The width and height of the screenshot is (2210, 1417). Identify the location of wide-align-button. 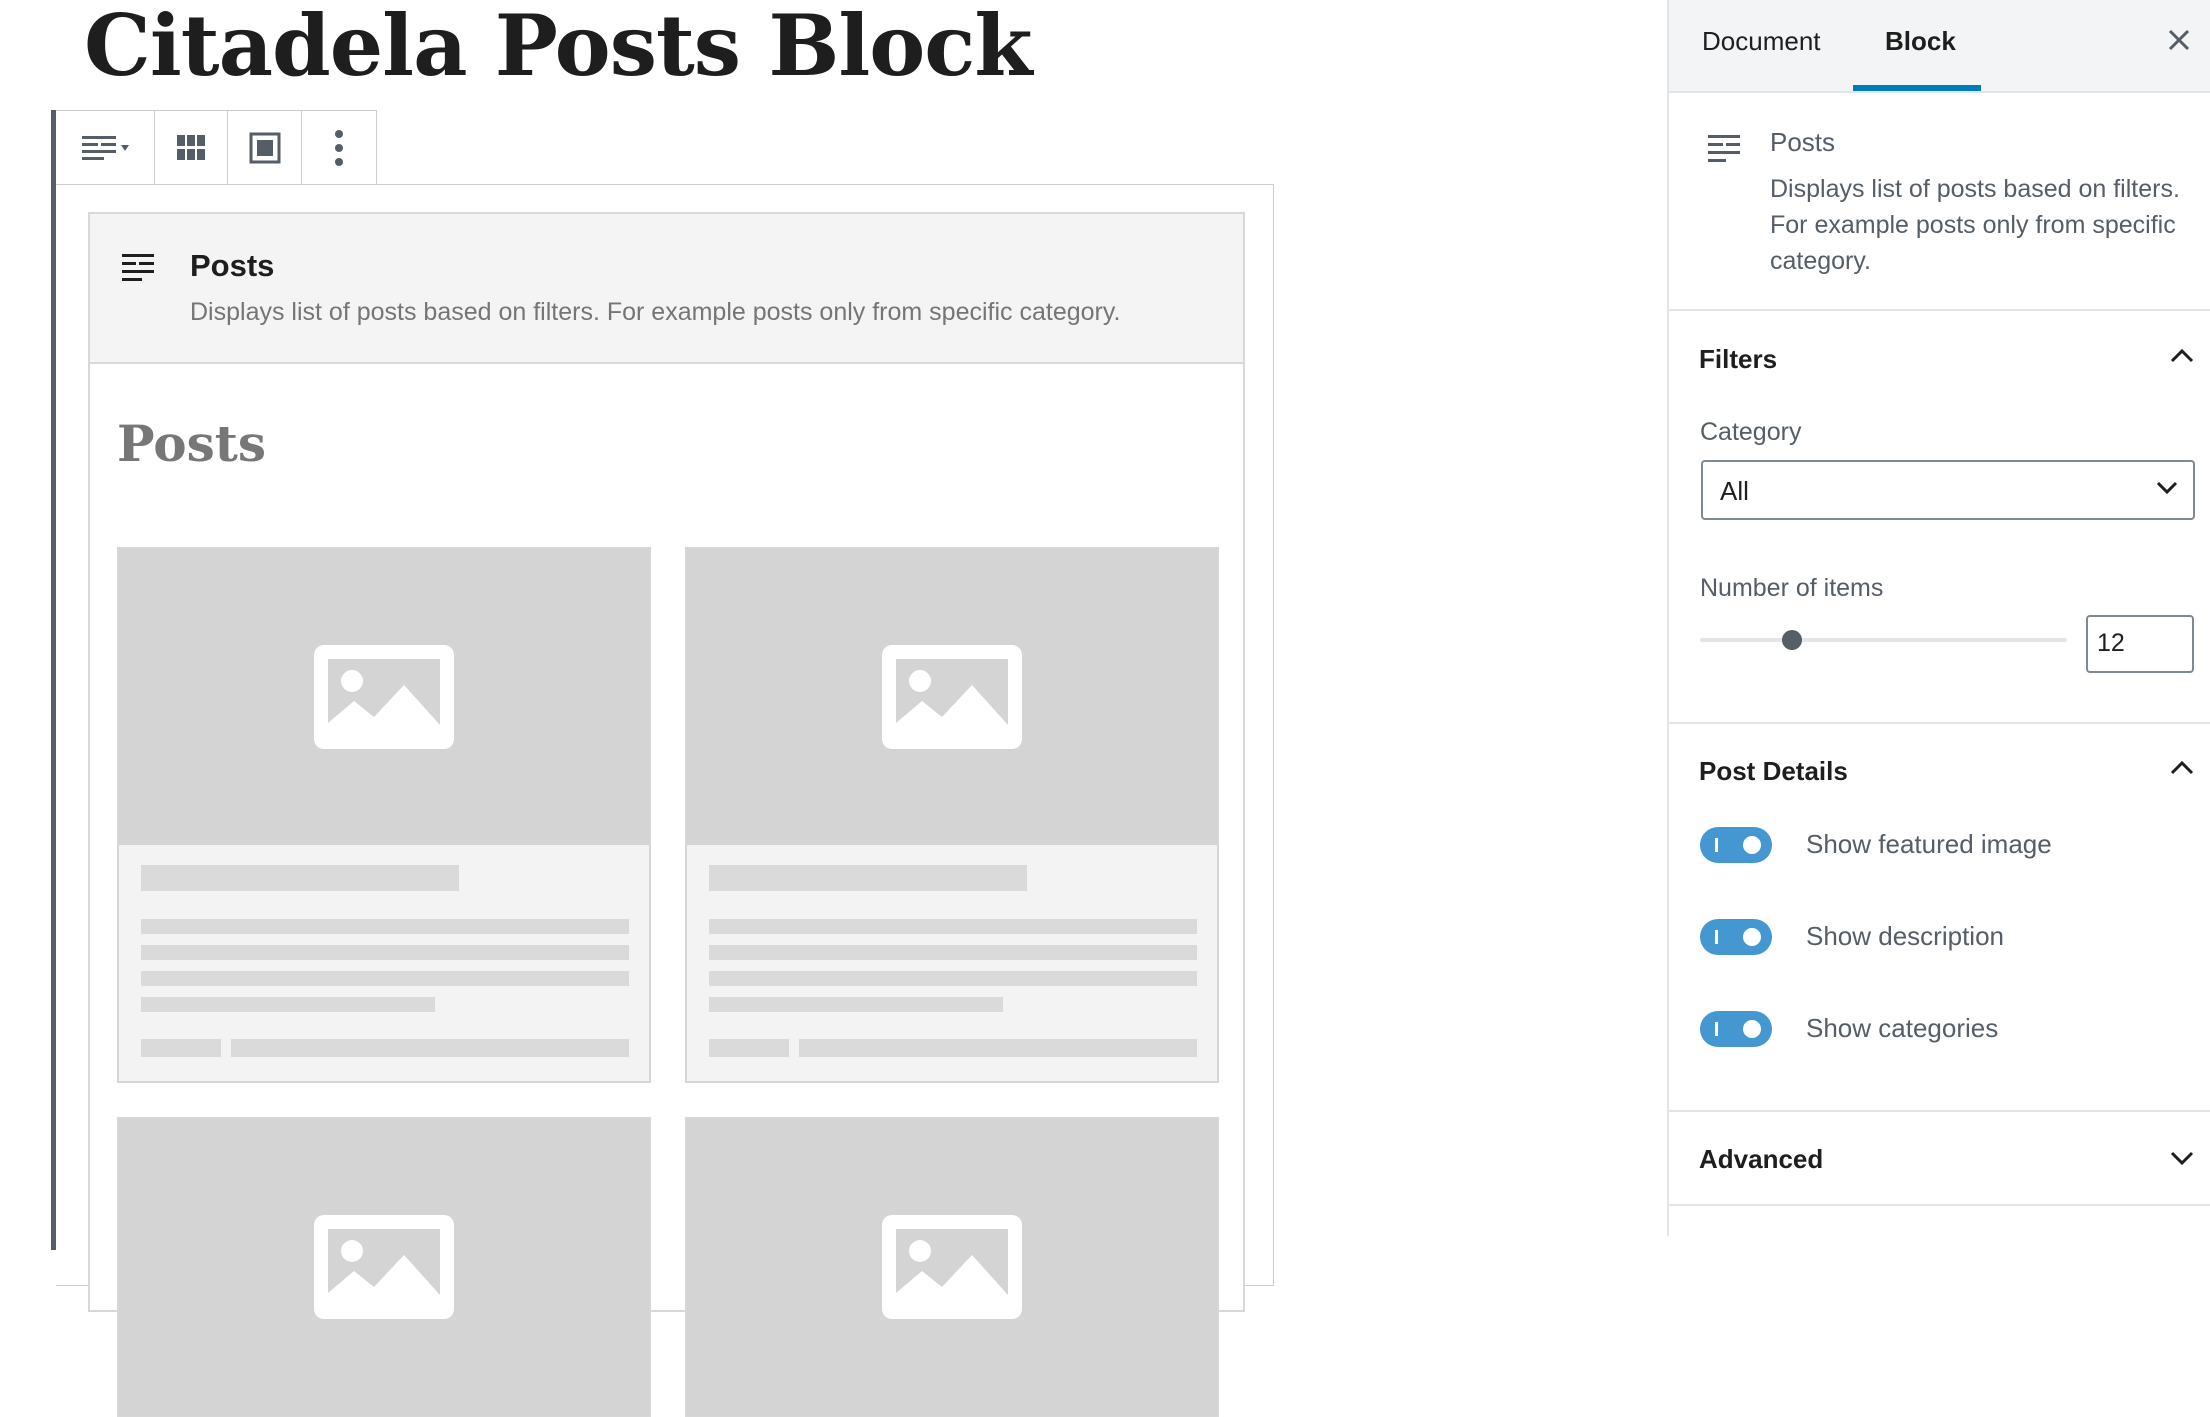
(265, 147).